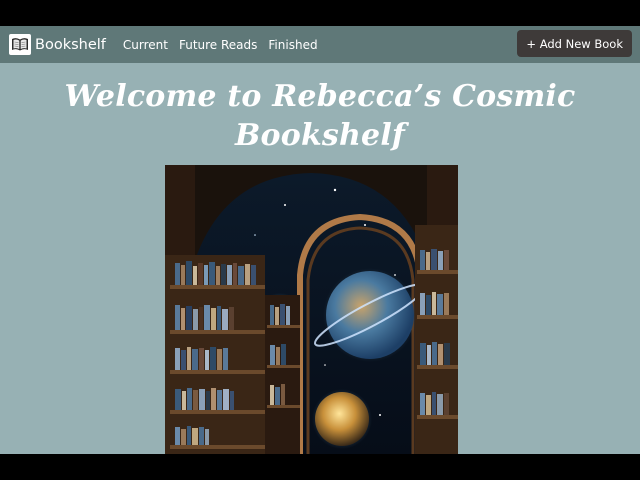  I want to click on page-title: Welcome to Rebecca’s Cosmic Bookshelf, so click(320, 116).